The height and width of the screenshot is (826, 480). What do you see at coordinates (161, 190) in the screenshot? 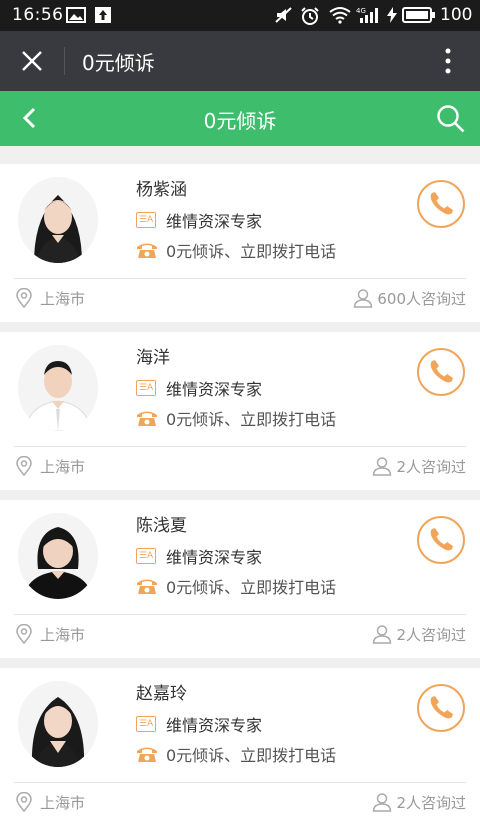
I see `expert-name: 杨紫涵` at bounding box center [161, 190].